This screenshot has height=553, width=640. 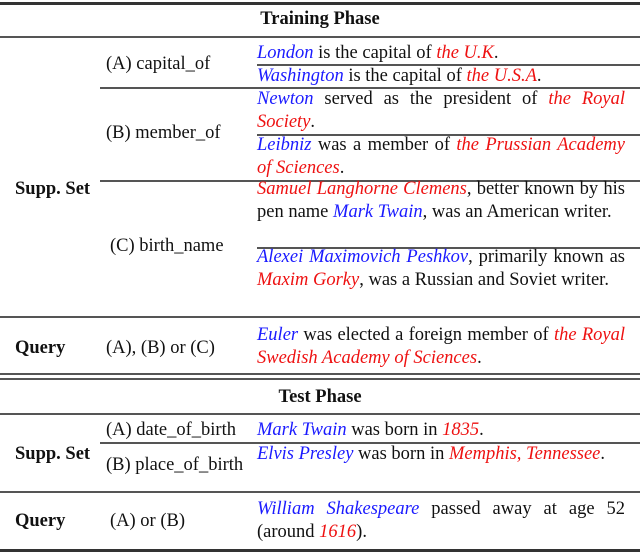 I want to click on tail-entity: 1616, so click(x=338, y=532).